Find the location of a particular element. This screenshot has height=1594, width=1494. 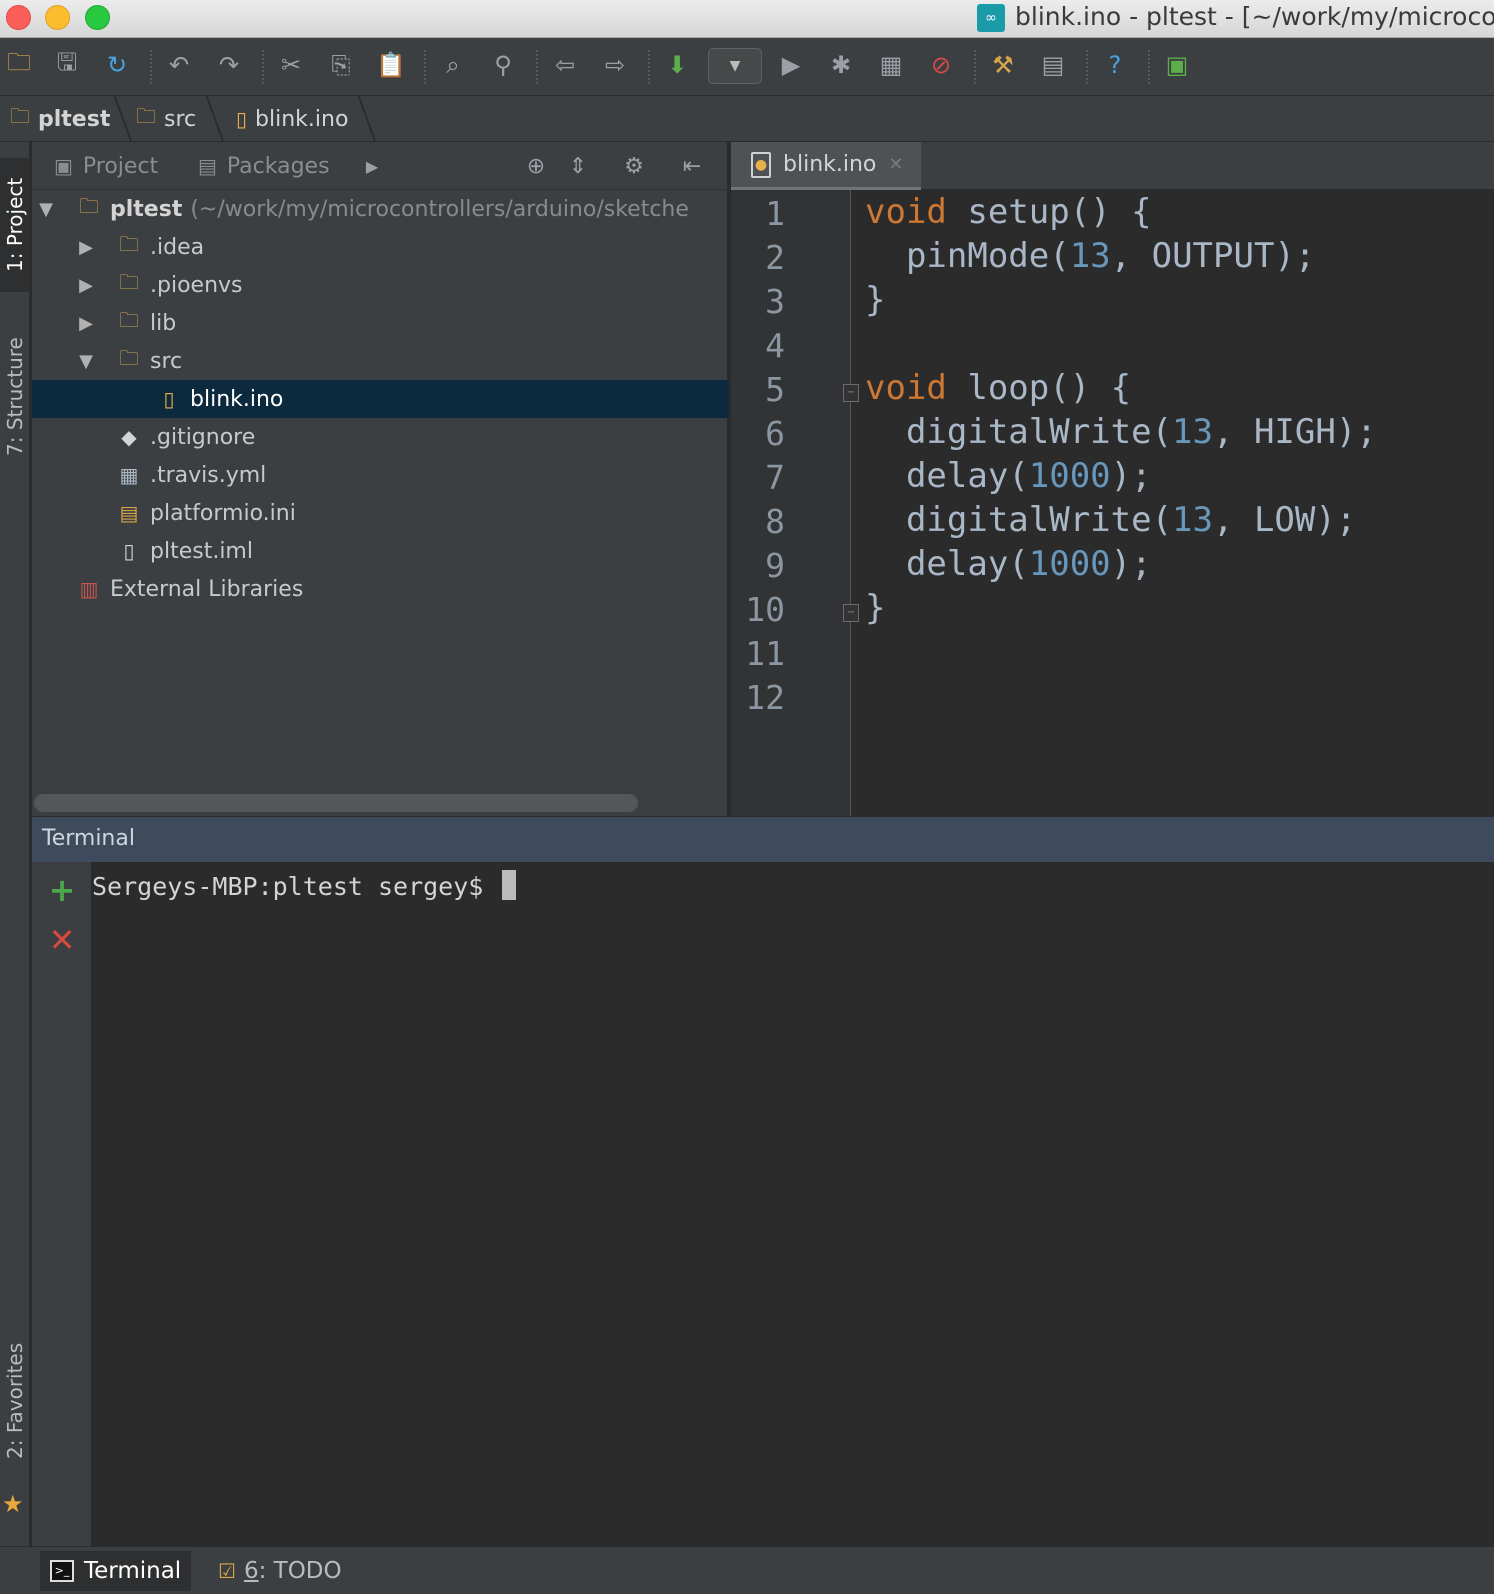

code-text: digitalWrite( is located at coordinates (1019, 432).